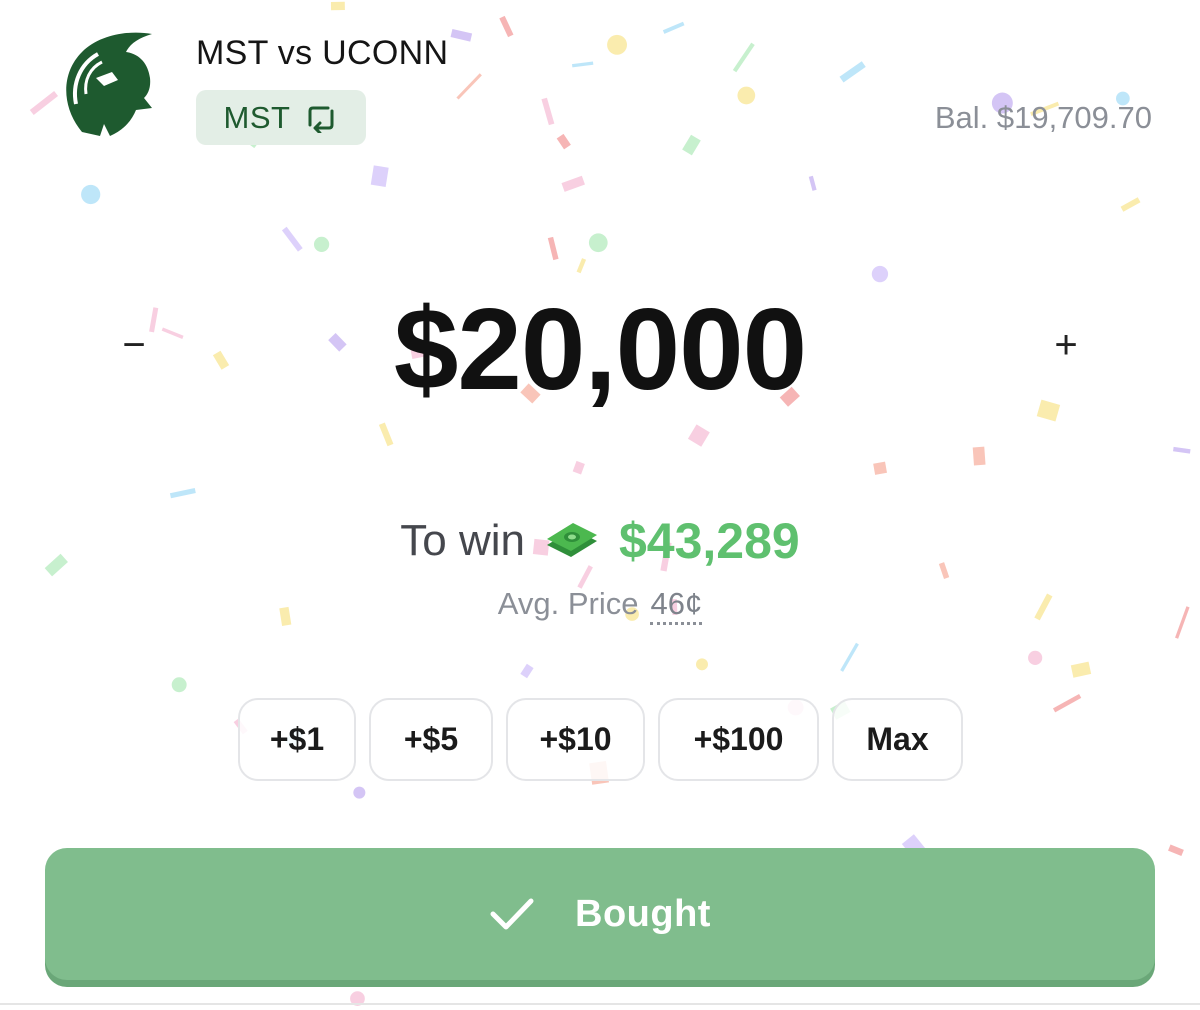  What do you see at coordinates (897, 739) in the screenshot?
I see `max-button: Max` at bounding box center [897, 739].